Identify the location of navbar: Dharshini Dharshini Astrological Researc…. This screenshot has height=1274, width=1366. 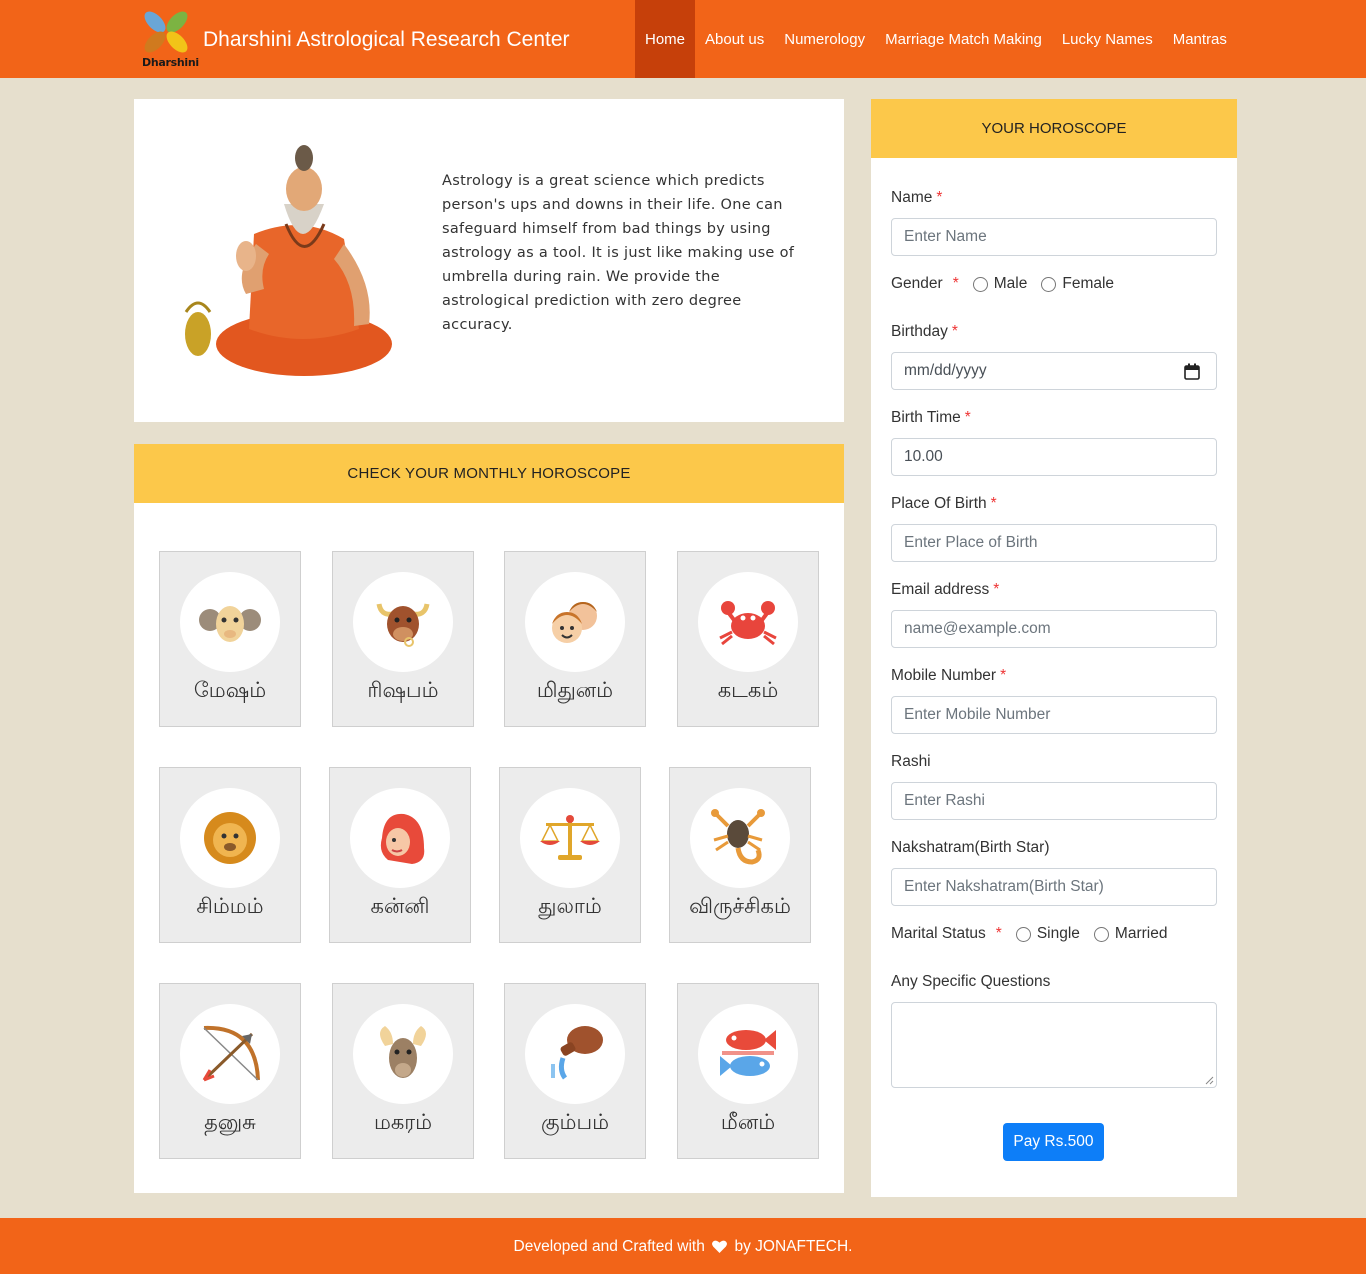
(683, 39).